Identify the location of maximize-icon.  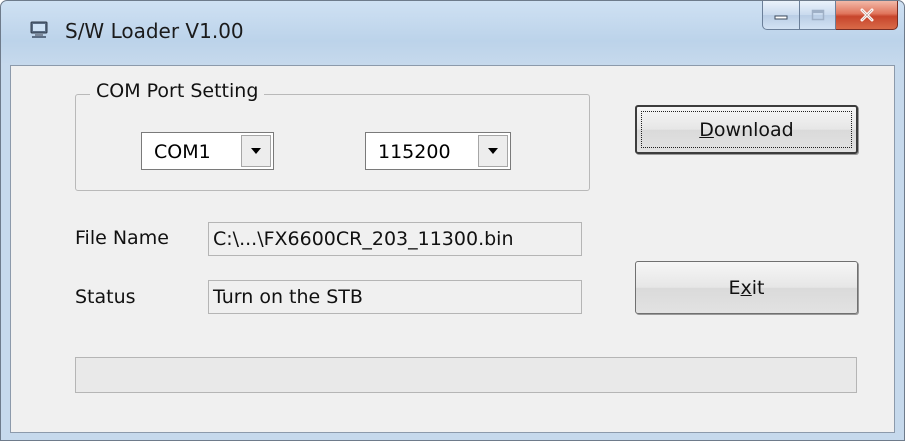
(817, 15).